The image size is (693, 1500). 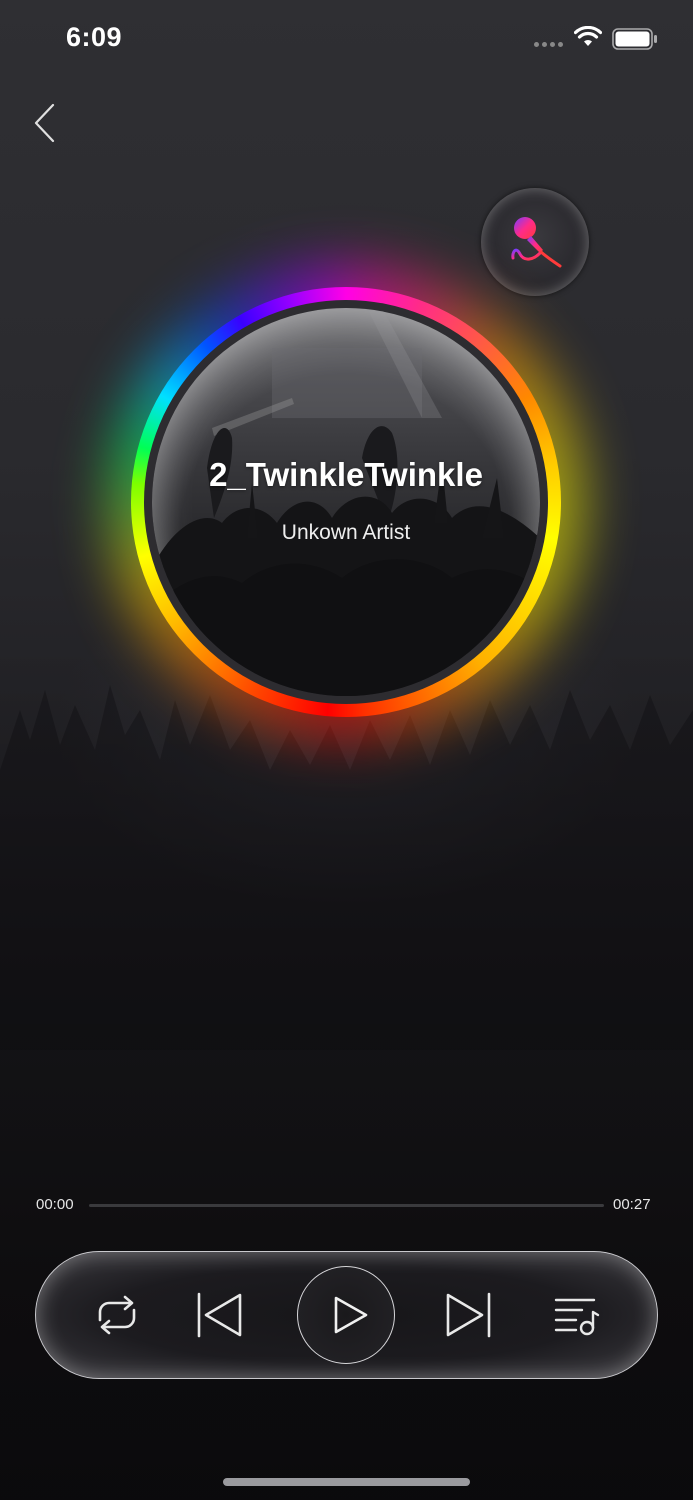 What do you see at coordinates (94, 37) in the screenshot?
I see `status-time: 6:09` at bounding box center [94, 37].